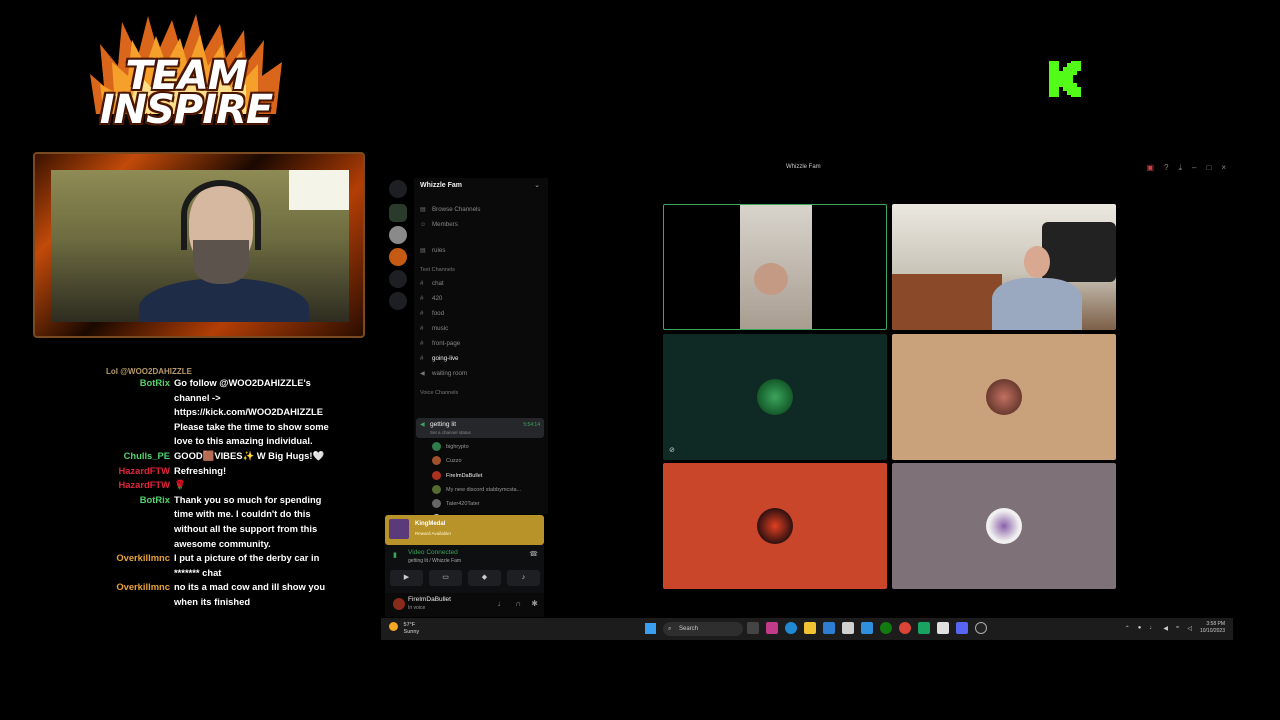 Image resolution: width=1280 pixels, height=720 pixels. Describe the element at coordinates (430, 524) in the screenshot. I see `reward-title: KingMedal` at that location.